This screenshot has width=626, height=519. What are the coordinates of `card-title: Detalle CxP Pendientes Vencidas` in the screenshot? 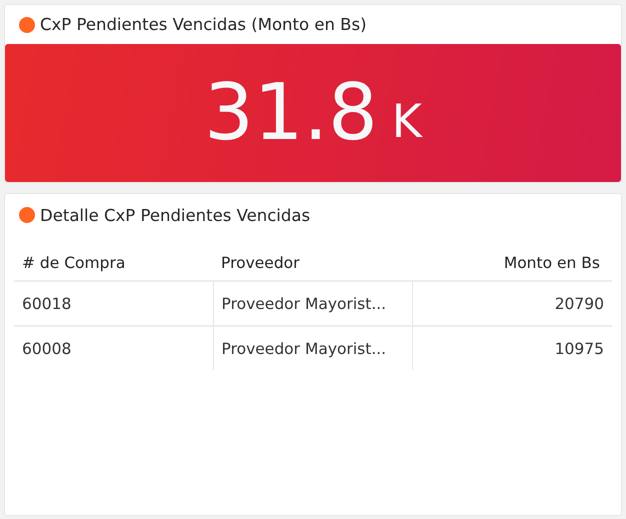 It's located at (175, 215).